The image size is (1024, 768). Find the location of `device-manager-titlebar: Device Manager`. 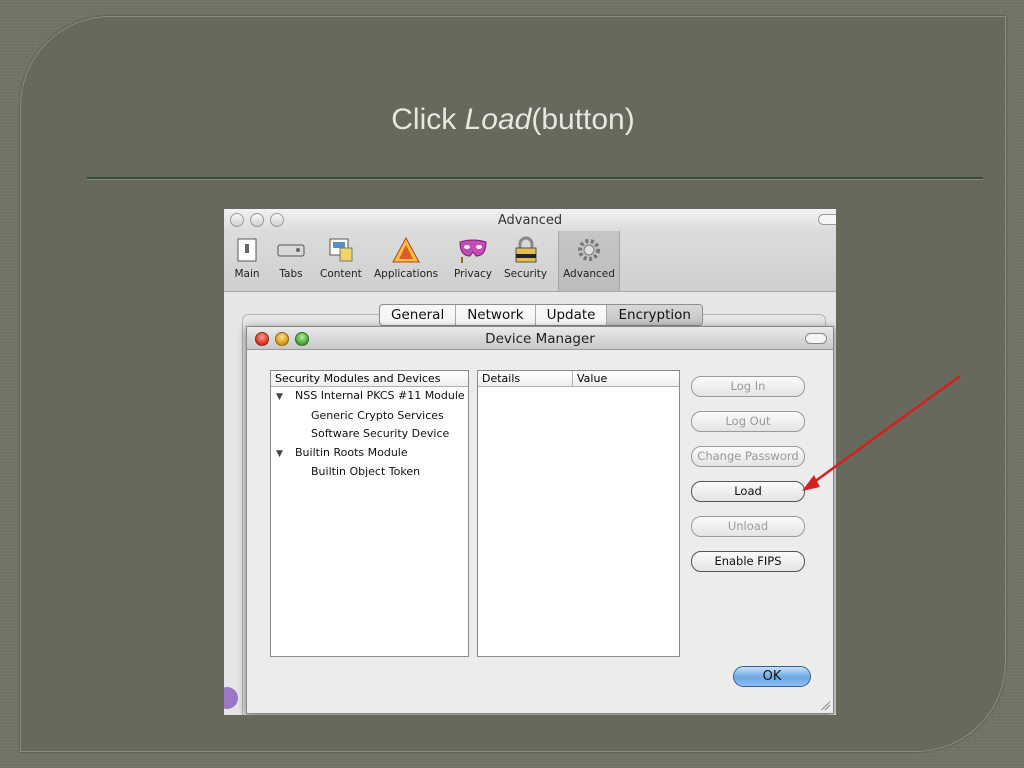

device-manager-titlebar: Device Manager is located at coordinates (540, 338).